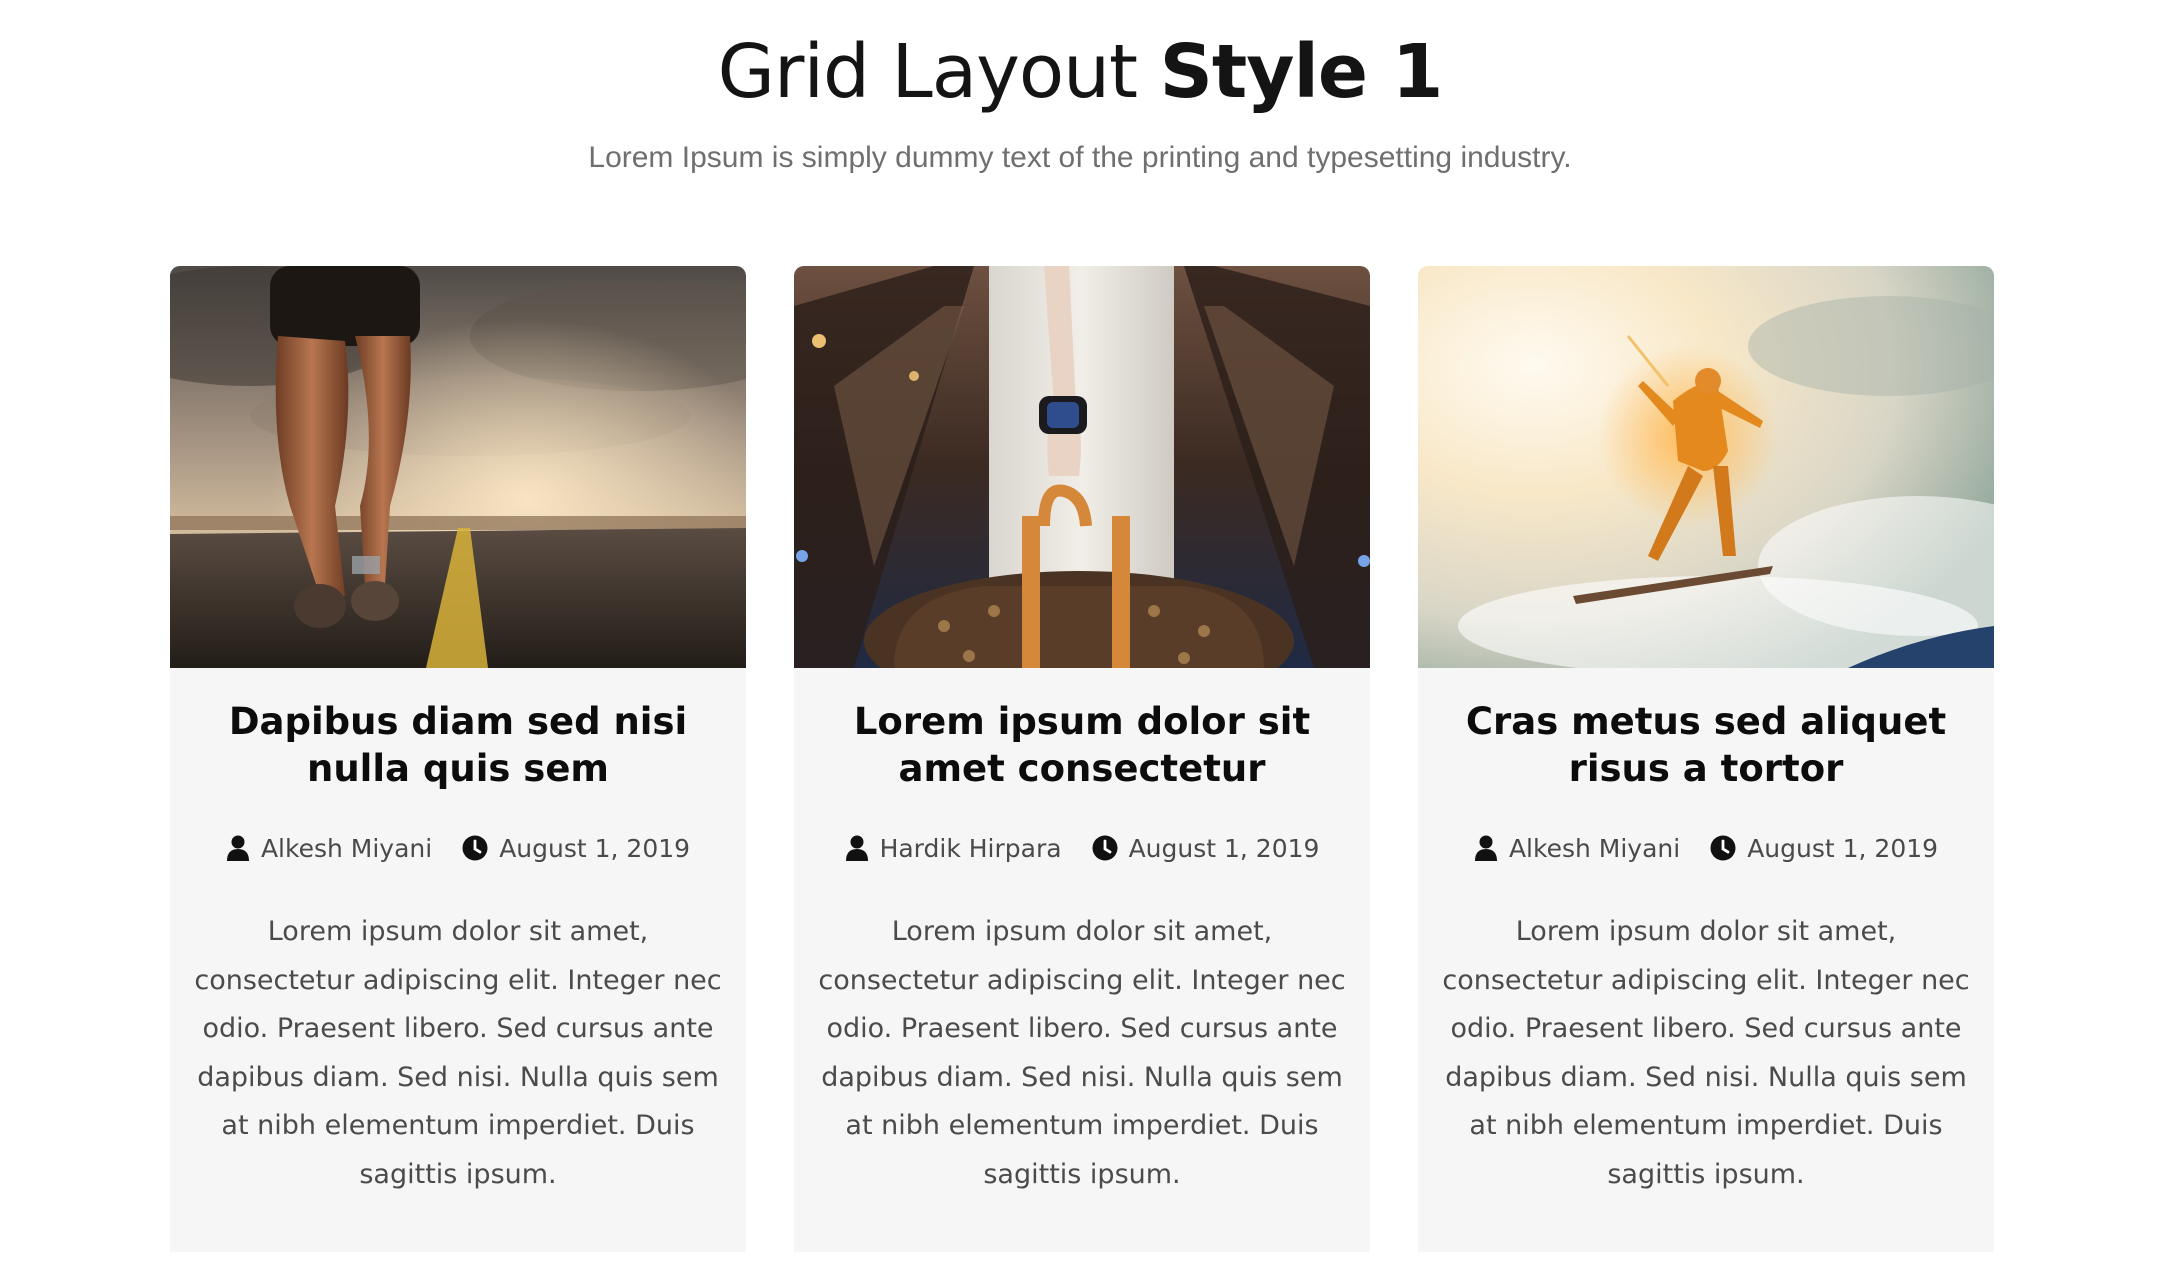  I want to click on post-image-runner, so click(458, 467).